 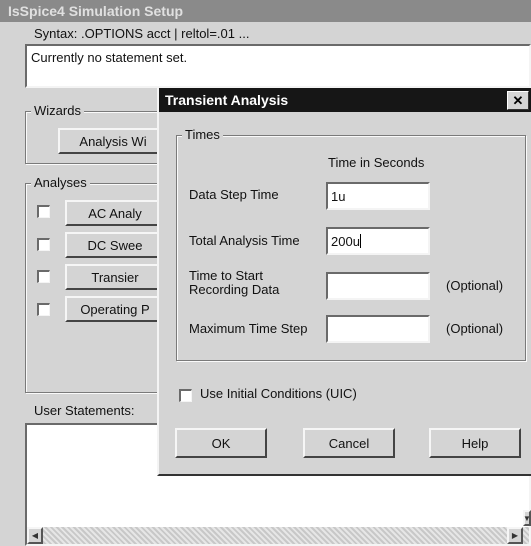 What do you see at coordinates (115, 213) in the screenshot?
I see `ac-analysis-button: AC Analy` at bounding box center [115, 213].